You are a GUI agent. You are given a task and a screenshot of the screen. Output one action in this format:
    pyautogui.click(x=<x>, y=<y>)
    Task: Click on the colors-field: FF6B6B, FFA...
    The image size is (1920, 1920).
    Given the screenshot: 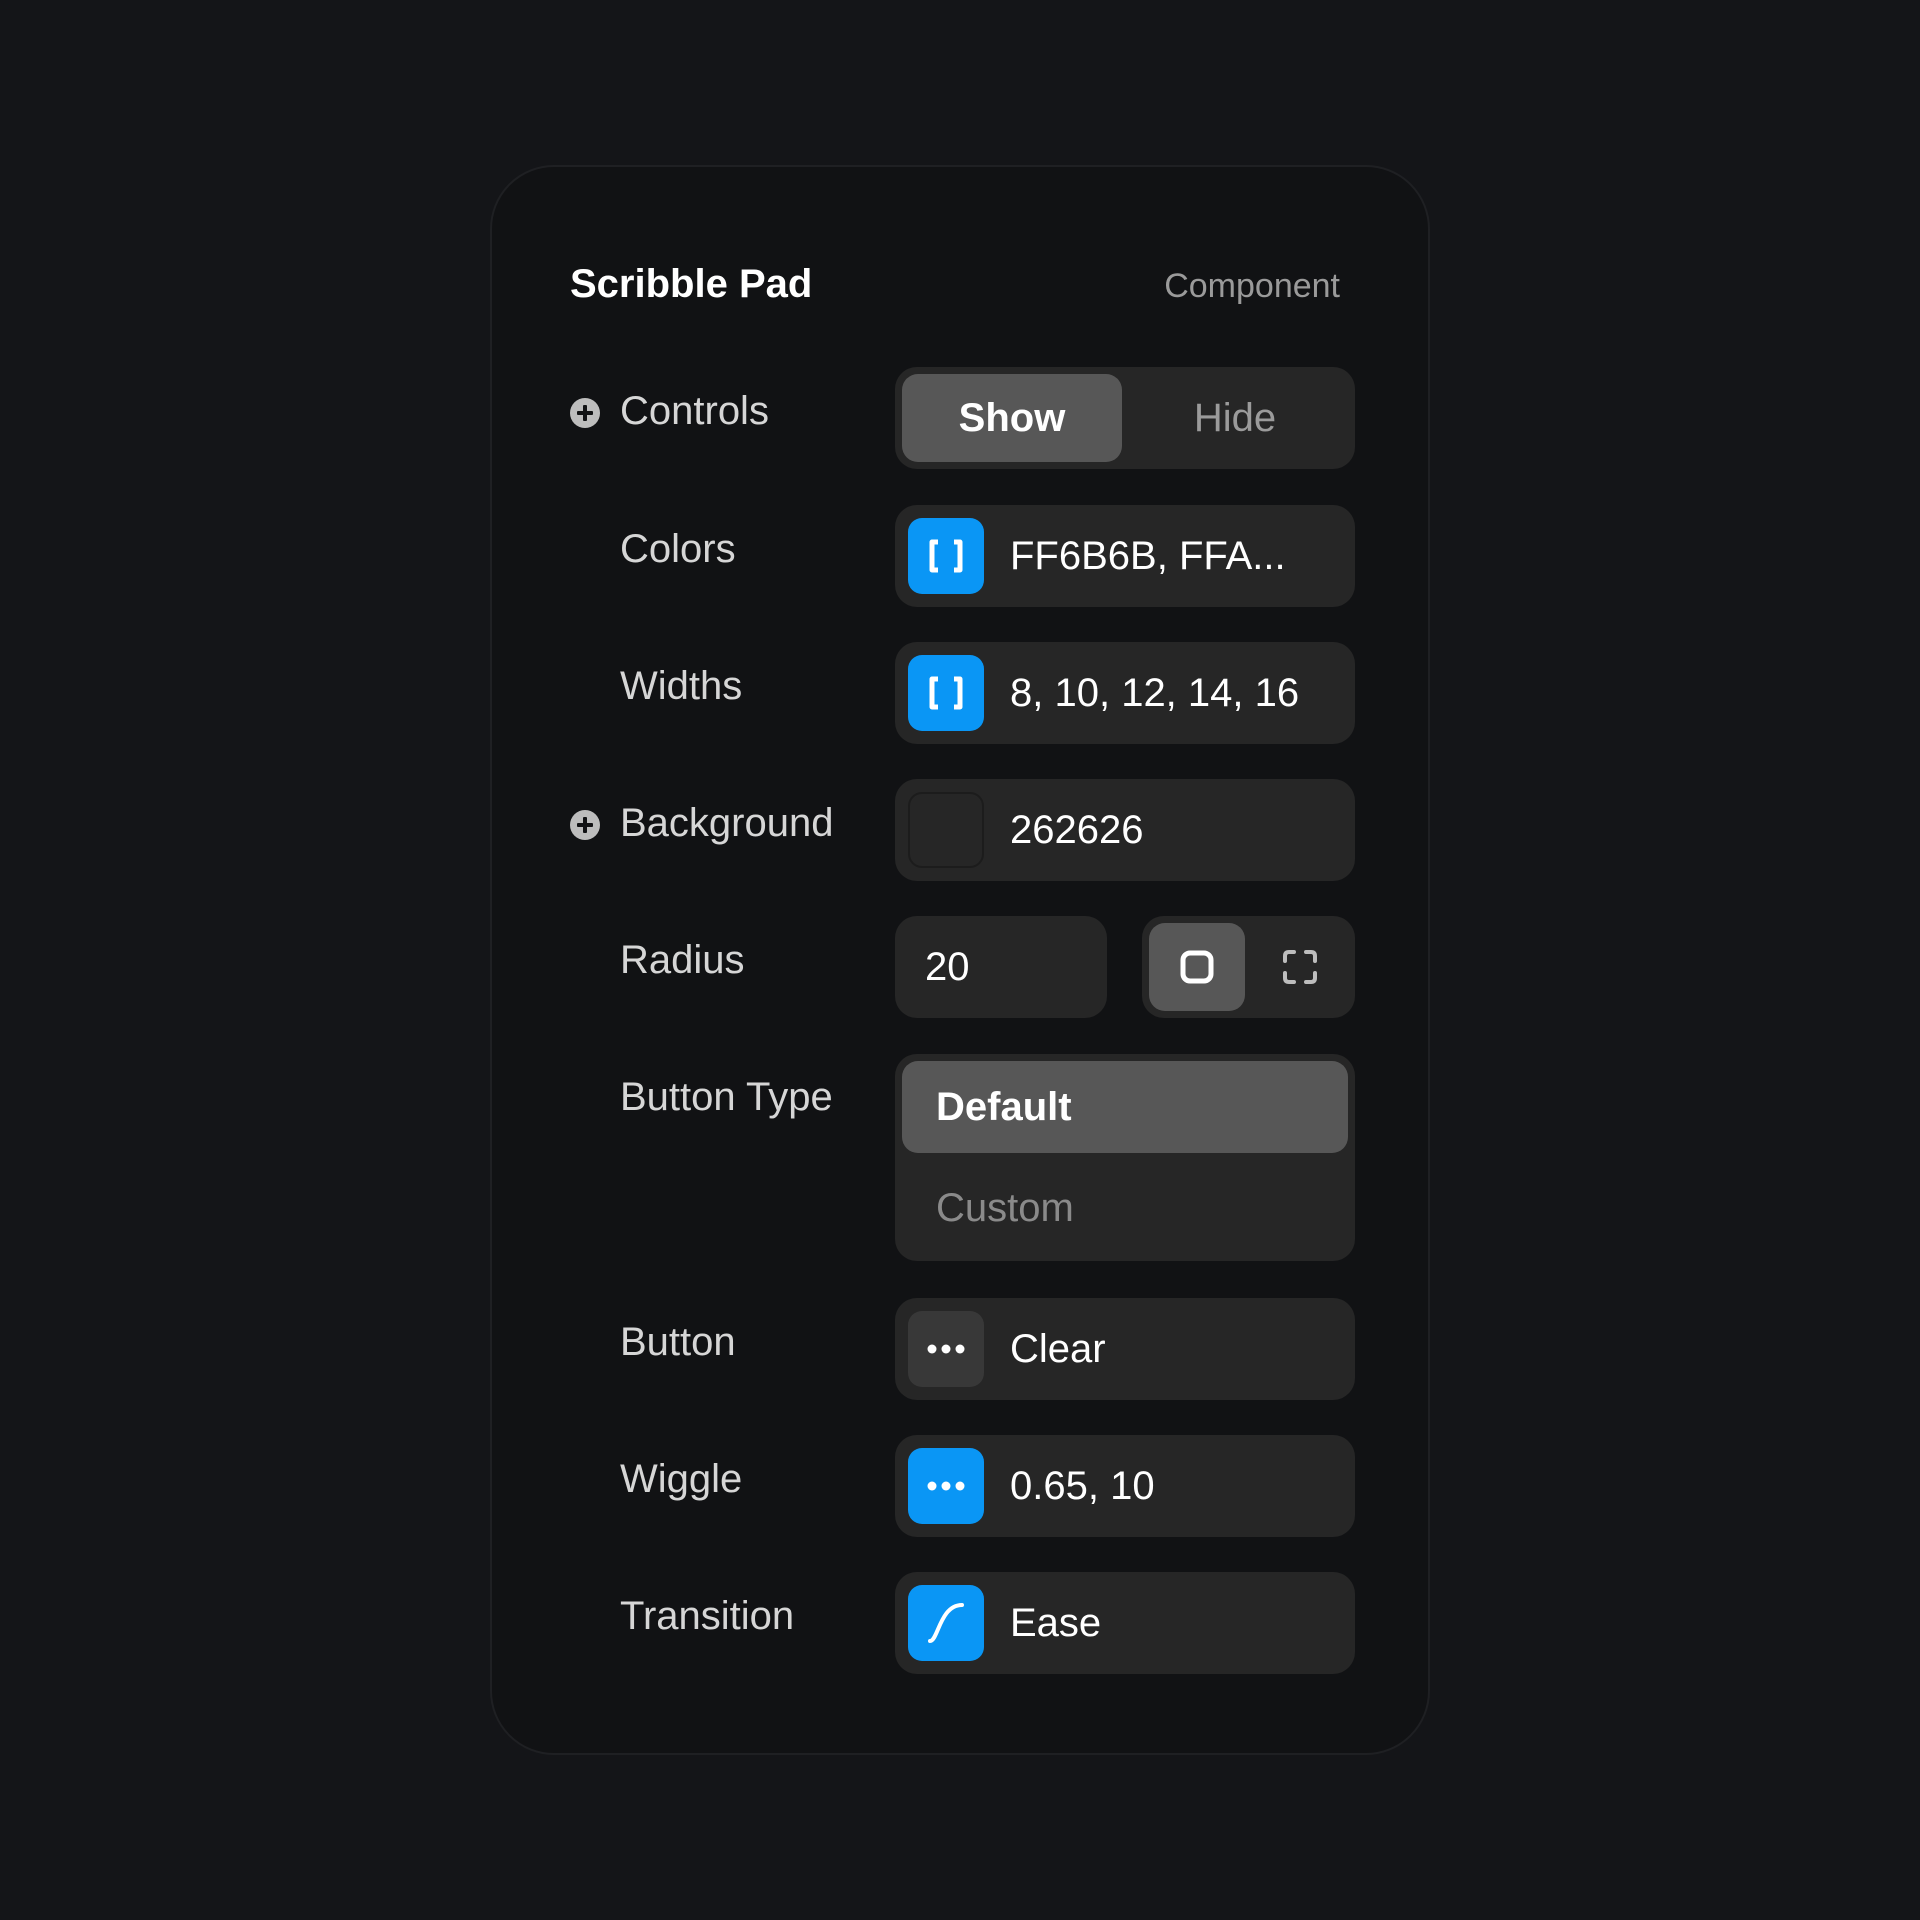 What is the action you would take?
    pyautogui.click(x=1125, y=556)
    